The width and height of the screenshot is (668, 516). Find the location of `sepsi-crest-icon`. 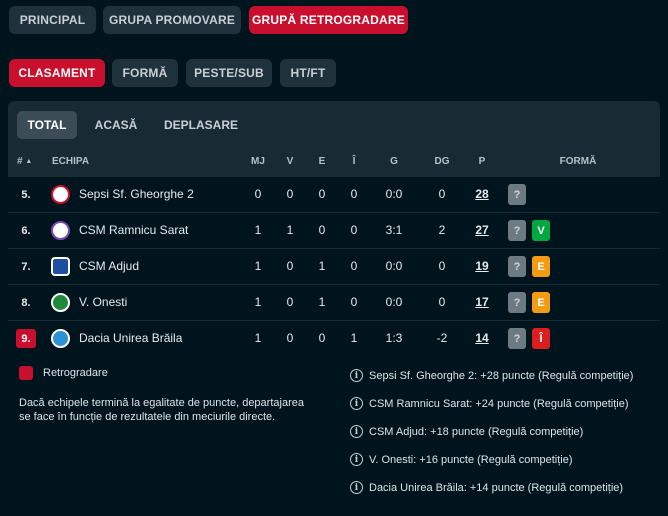

sepsi-crest-icon is located at coordinates (60, 194).